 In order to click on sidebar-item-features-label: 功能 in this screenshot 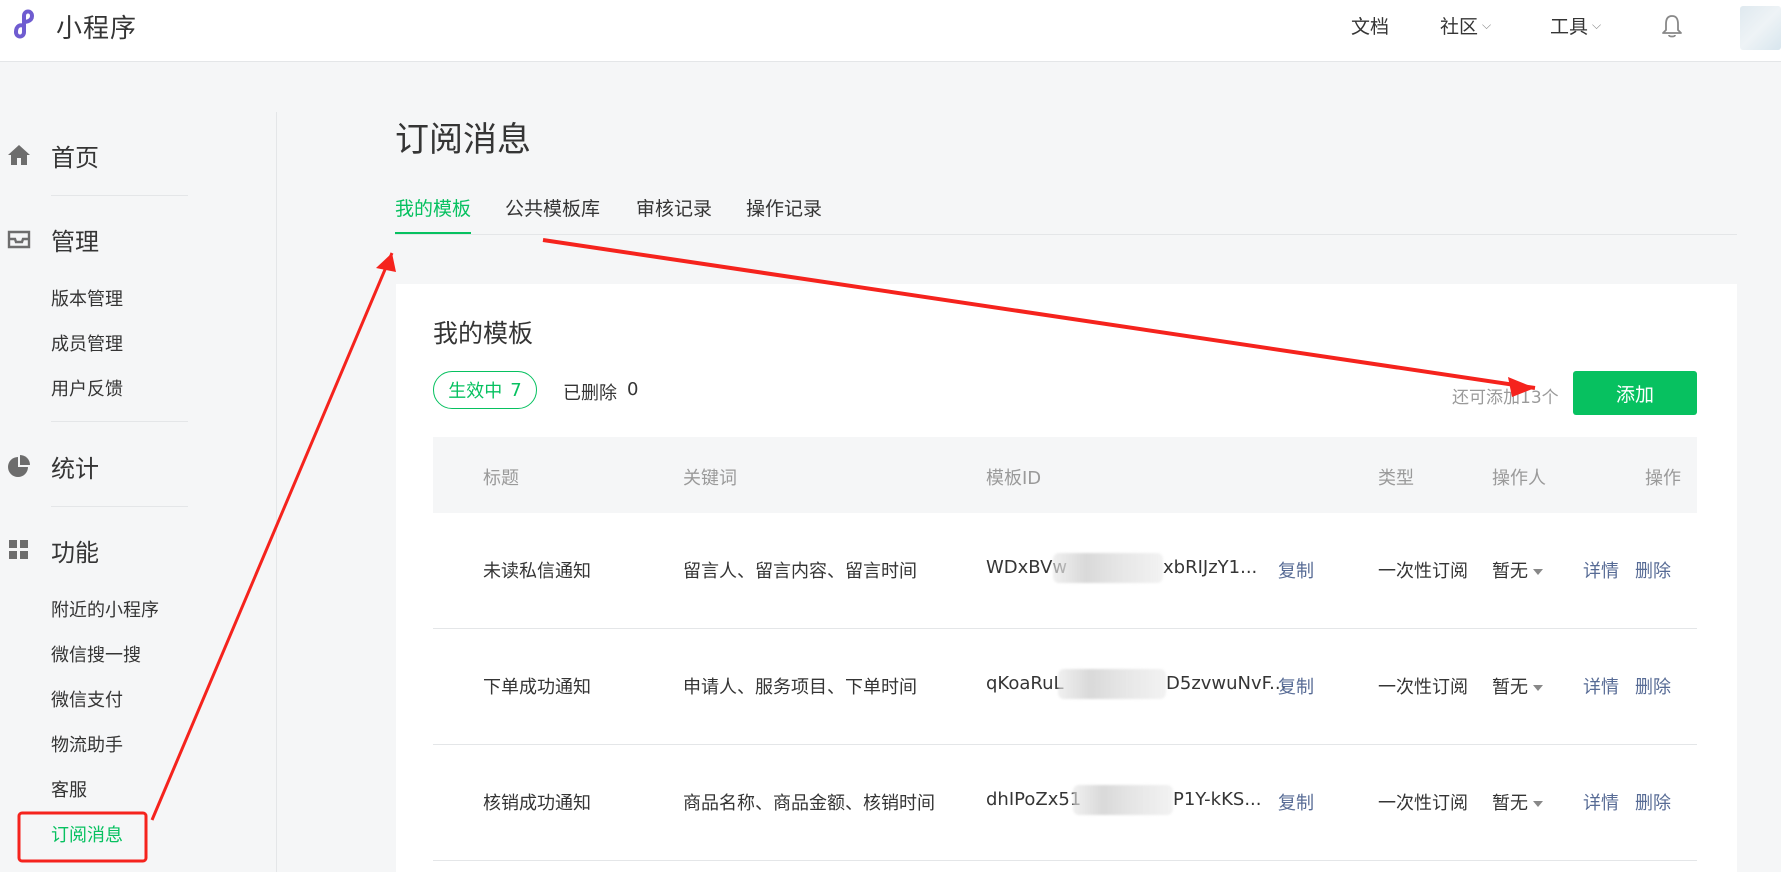, I will do `click(75, 552)`.